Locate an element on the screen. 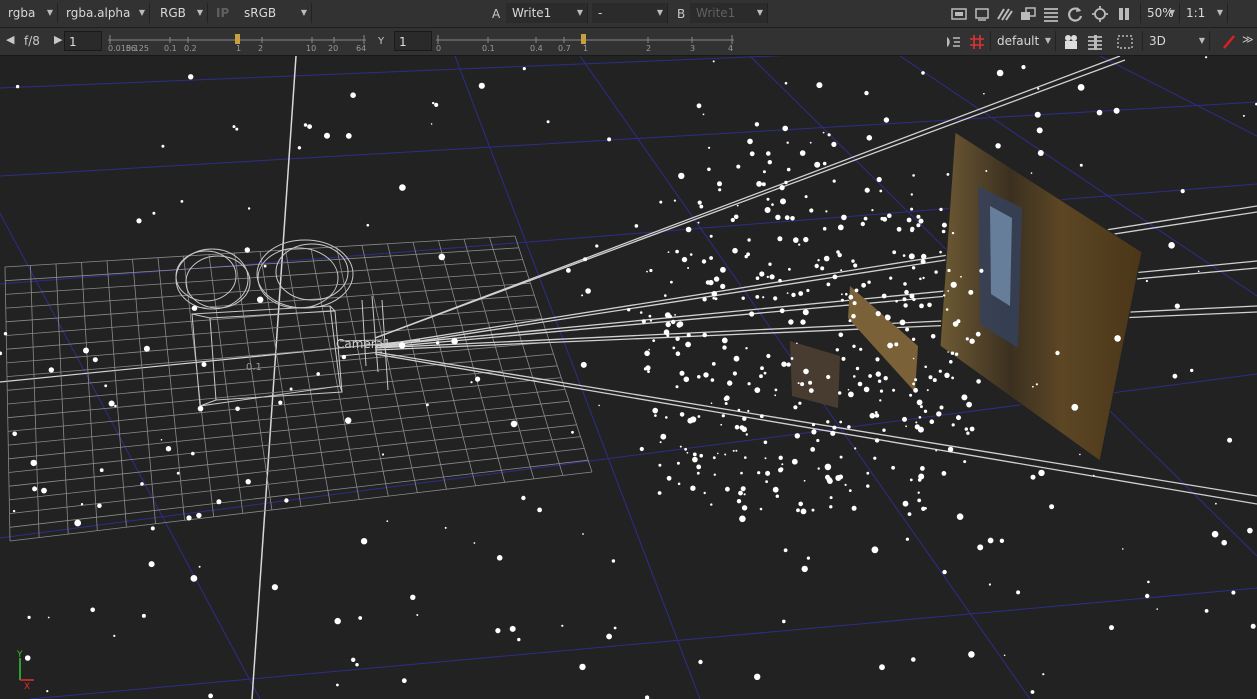 Image resolution: width=1257 pixels, height=699 pixels. next-arrow-icon: ▶ is located at coordinates (58, 39).